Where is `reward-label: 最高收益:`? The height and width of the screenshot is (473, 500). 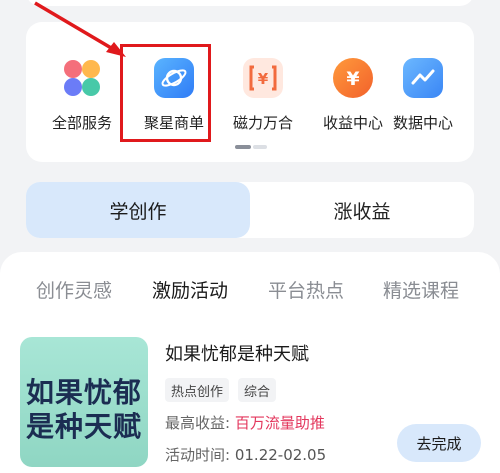
reward-label: 最高收益: is located at coordinates (198, 423).